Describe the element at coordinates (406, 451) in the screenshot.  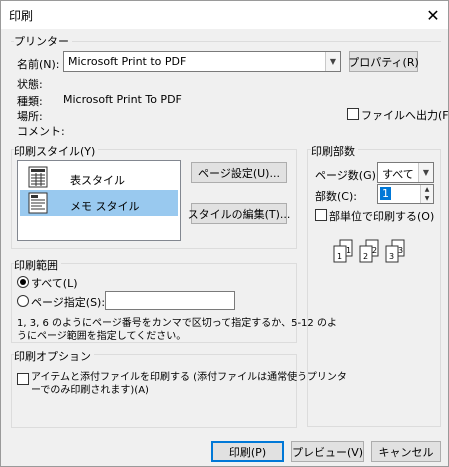
I see `cancel-button: キャンセル` at that location.